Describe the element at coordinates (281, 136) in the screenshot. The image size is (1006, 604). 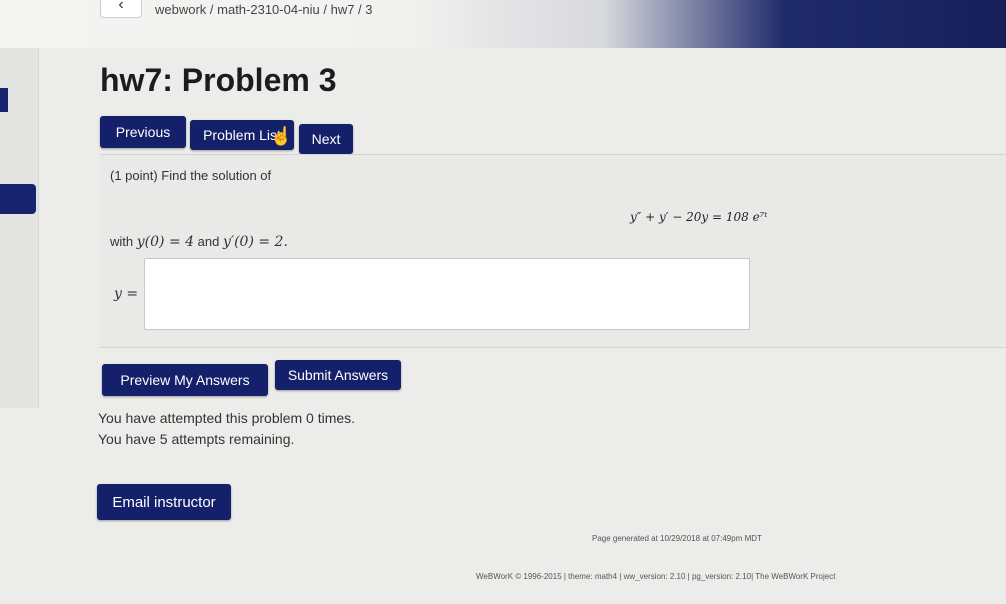
I see `hand-cursor-icon: ☝` at that location.